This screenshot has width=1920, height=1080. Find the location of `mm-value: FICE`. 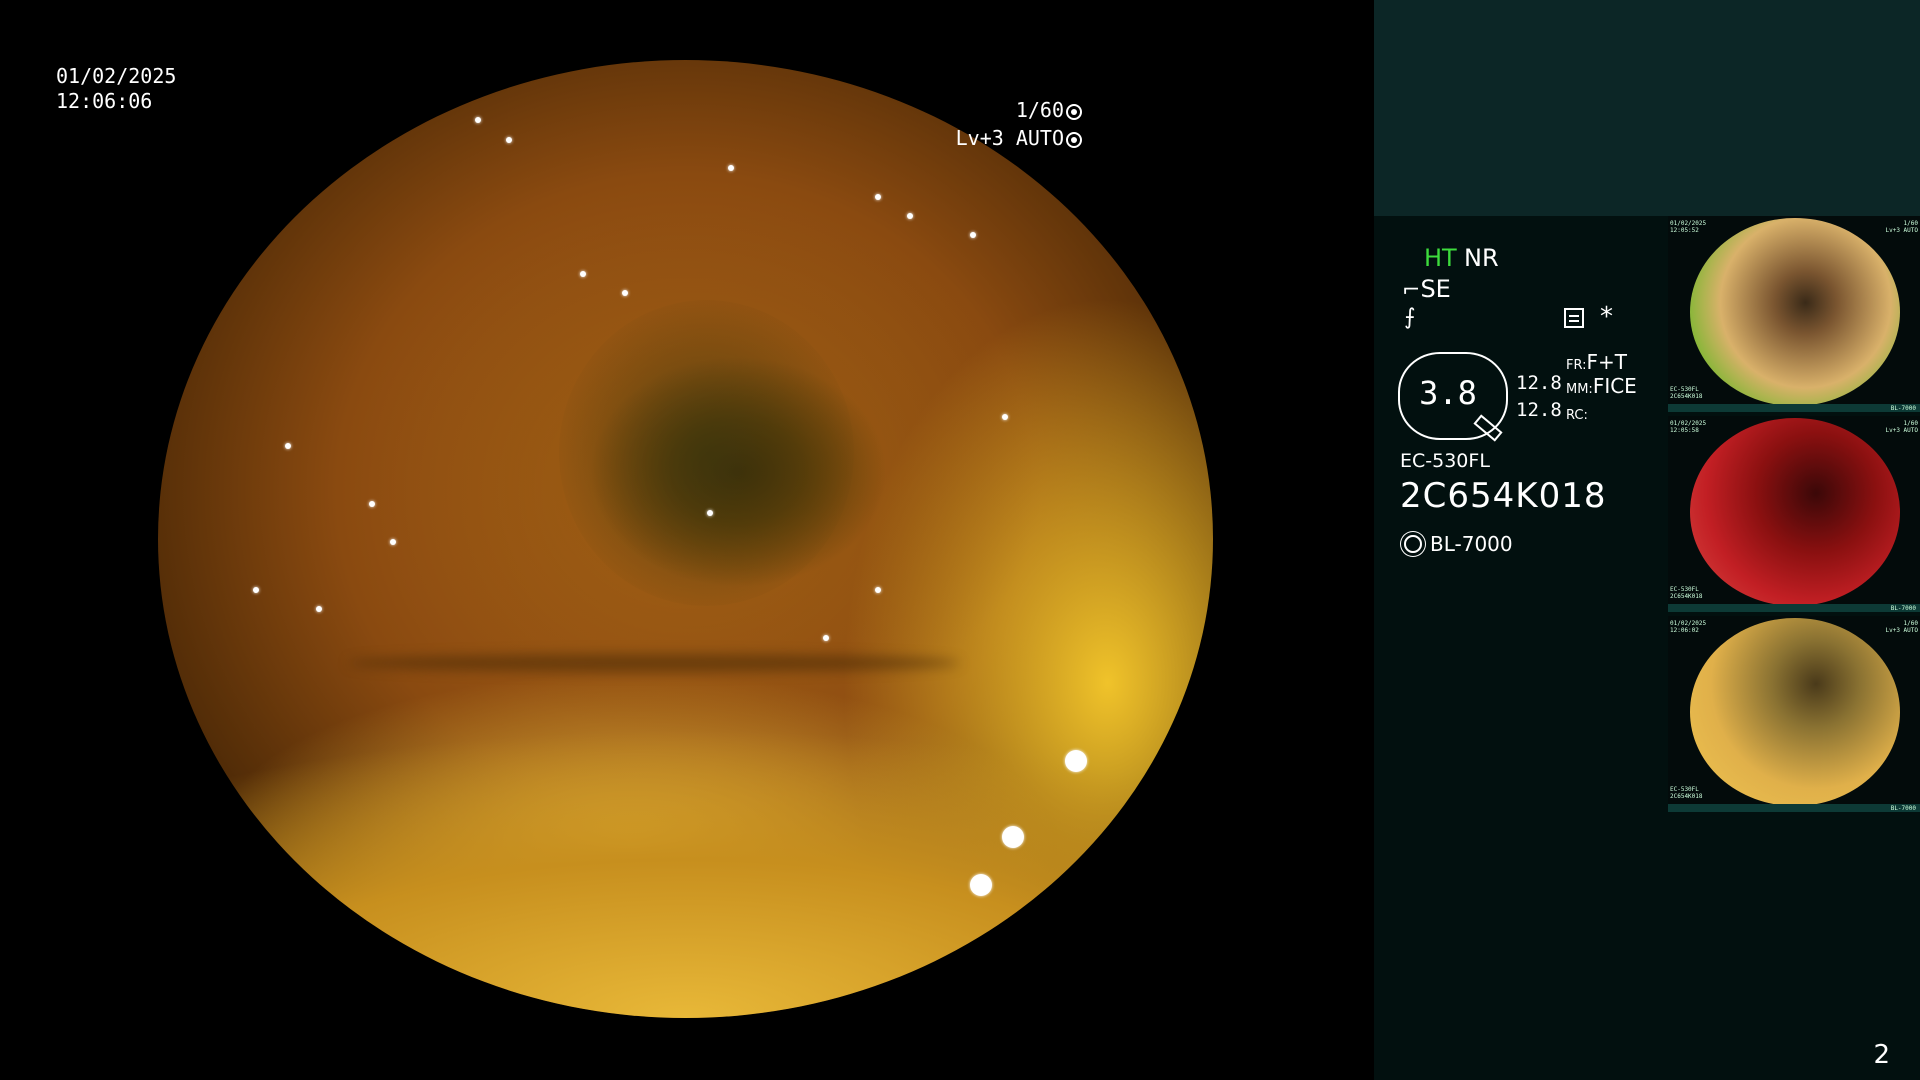

mm-value: FICE is located at coordinates (1614, 386).